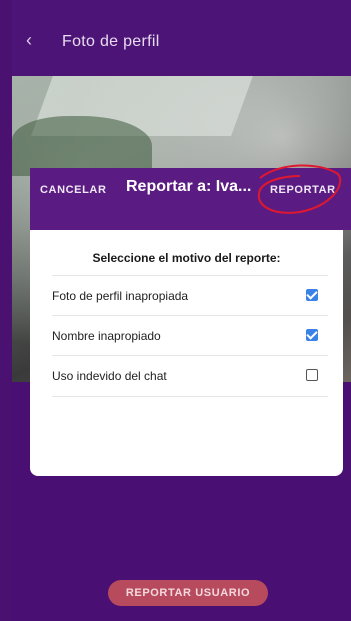 This screenshot has height=621, width=351. Describe the element at coordinates (111, 41) in the screenshot. I see `page-title: Foto de perfil` at that location.